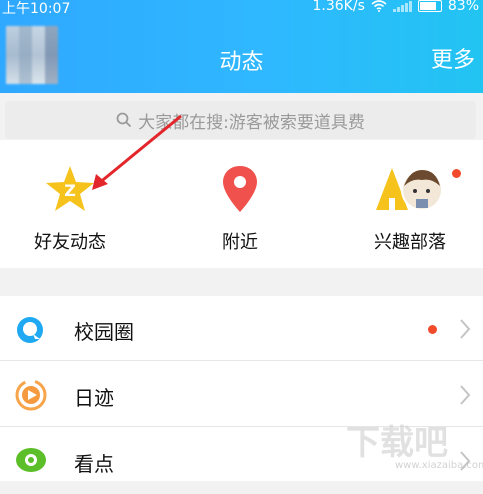 The image size is (483, 494). I want to click on wifi-icon, so click(379, 6).